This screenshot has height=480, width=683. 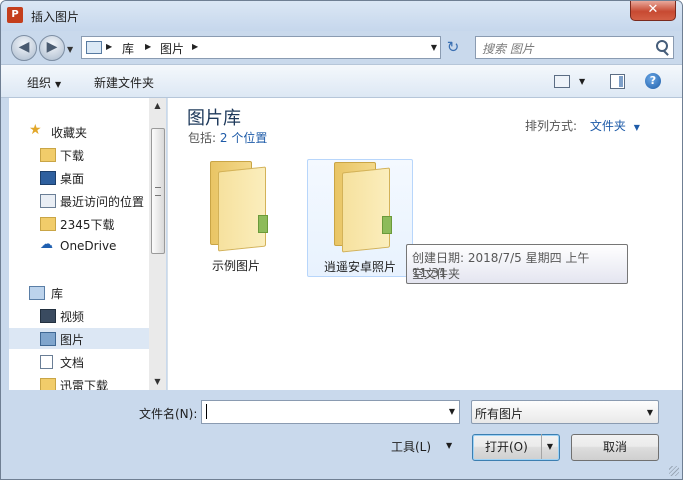 I want to click on arrange-by: 排列方式: 文件夹 ▼, so click(x=582, y=125).